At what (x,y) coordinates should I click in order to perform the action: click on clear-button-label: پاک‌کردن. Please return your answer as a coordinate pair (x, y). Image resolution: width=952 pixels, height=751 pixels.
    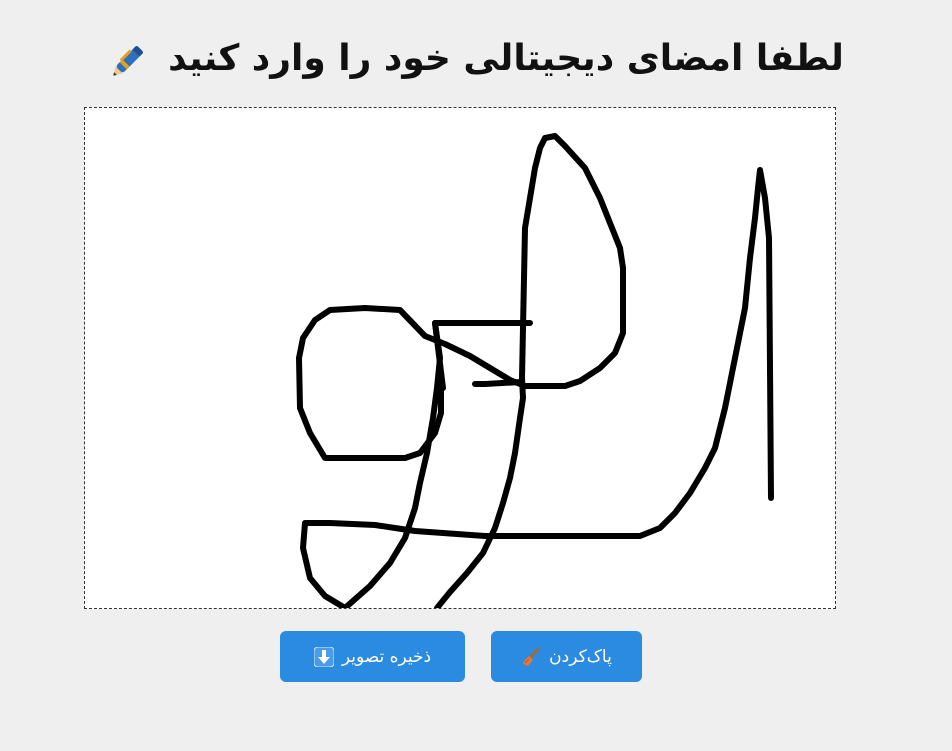
    Looking at the image, I should click on (580, 656).